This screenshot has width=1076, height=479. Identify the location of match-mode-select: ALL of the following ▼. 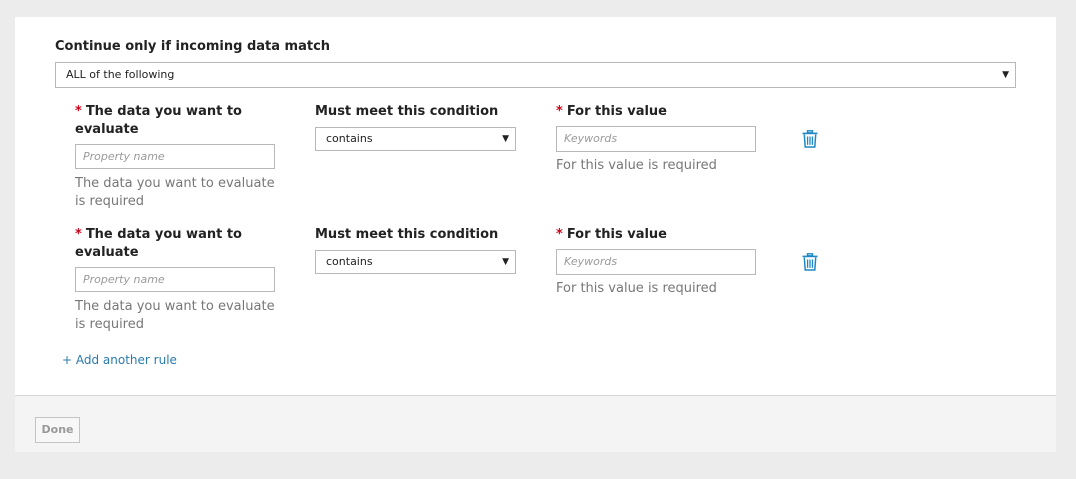
(535, 75).